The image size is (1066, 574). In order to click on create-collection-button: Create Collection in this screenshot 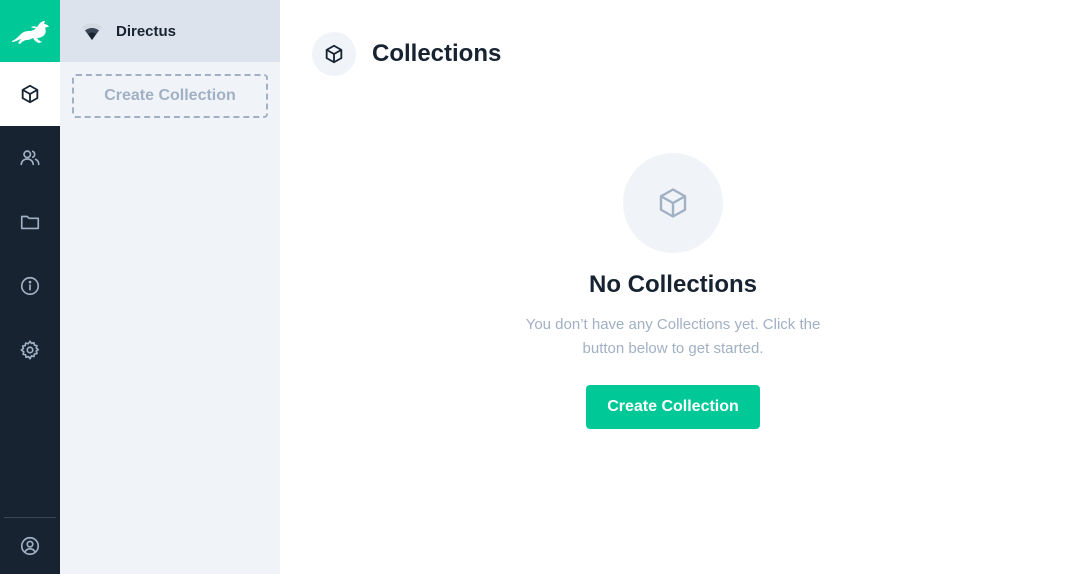, I will do `click(673, 407)`.